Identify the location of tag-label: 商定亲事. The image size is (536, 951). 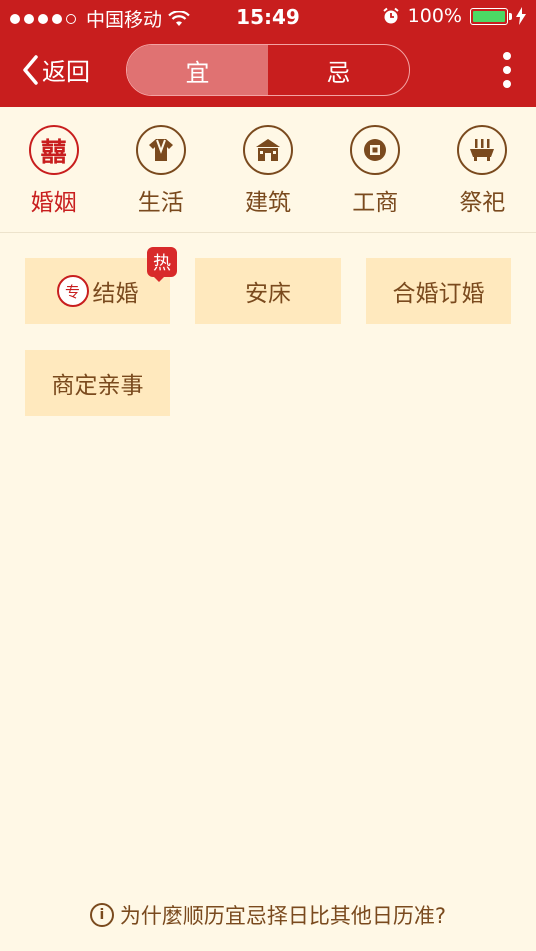
(97, 386).